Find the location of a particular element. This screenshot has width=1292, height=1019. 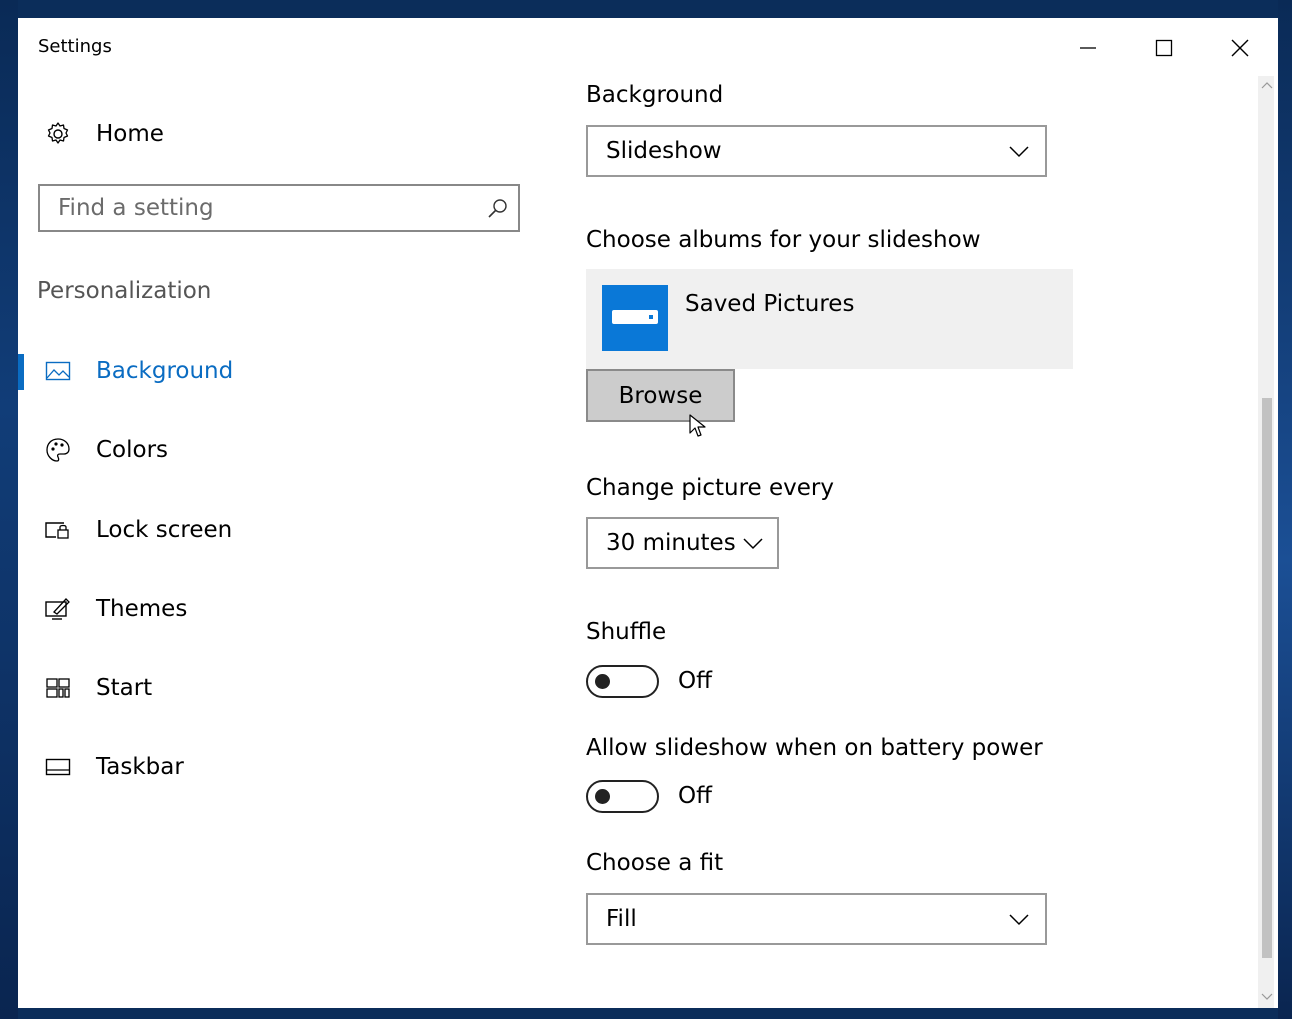

sidebar-item-lock-screen: Lock screen is located at coordinates (135, 530).